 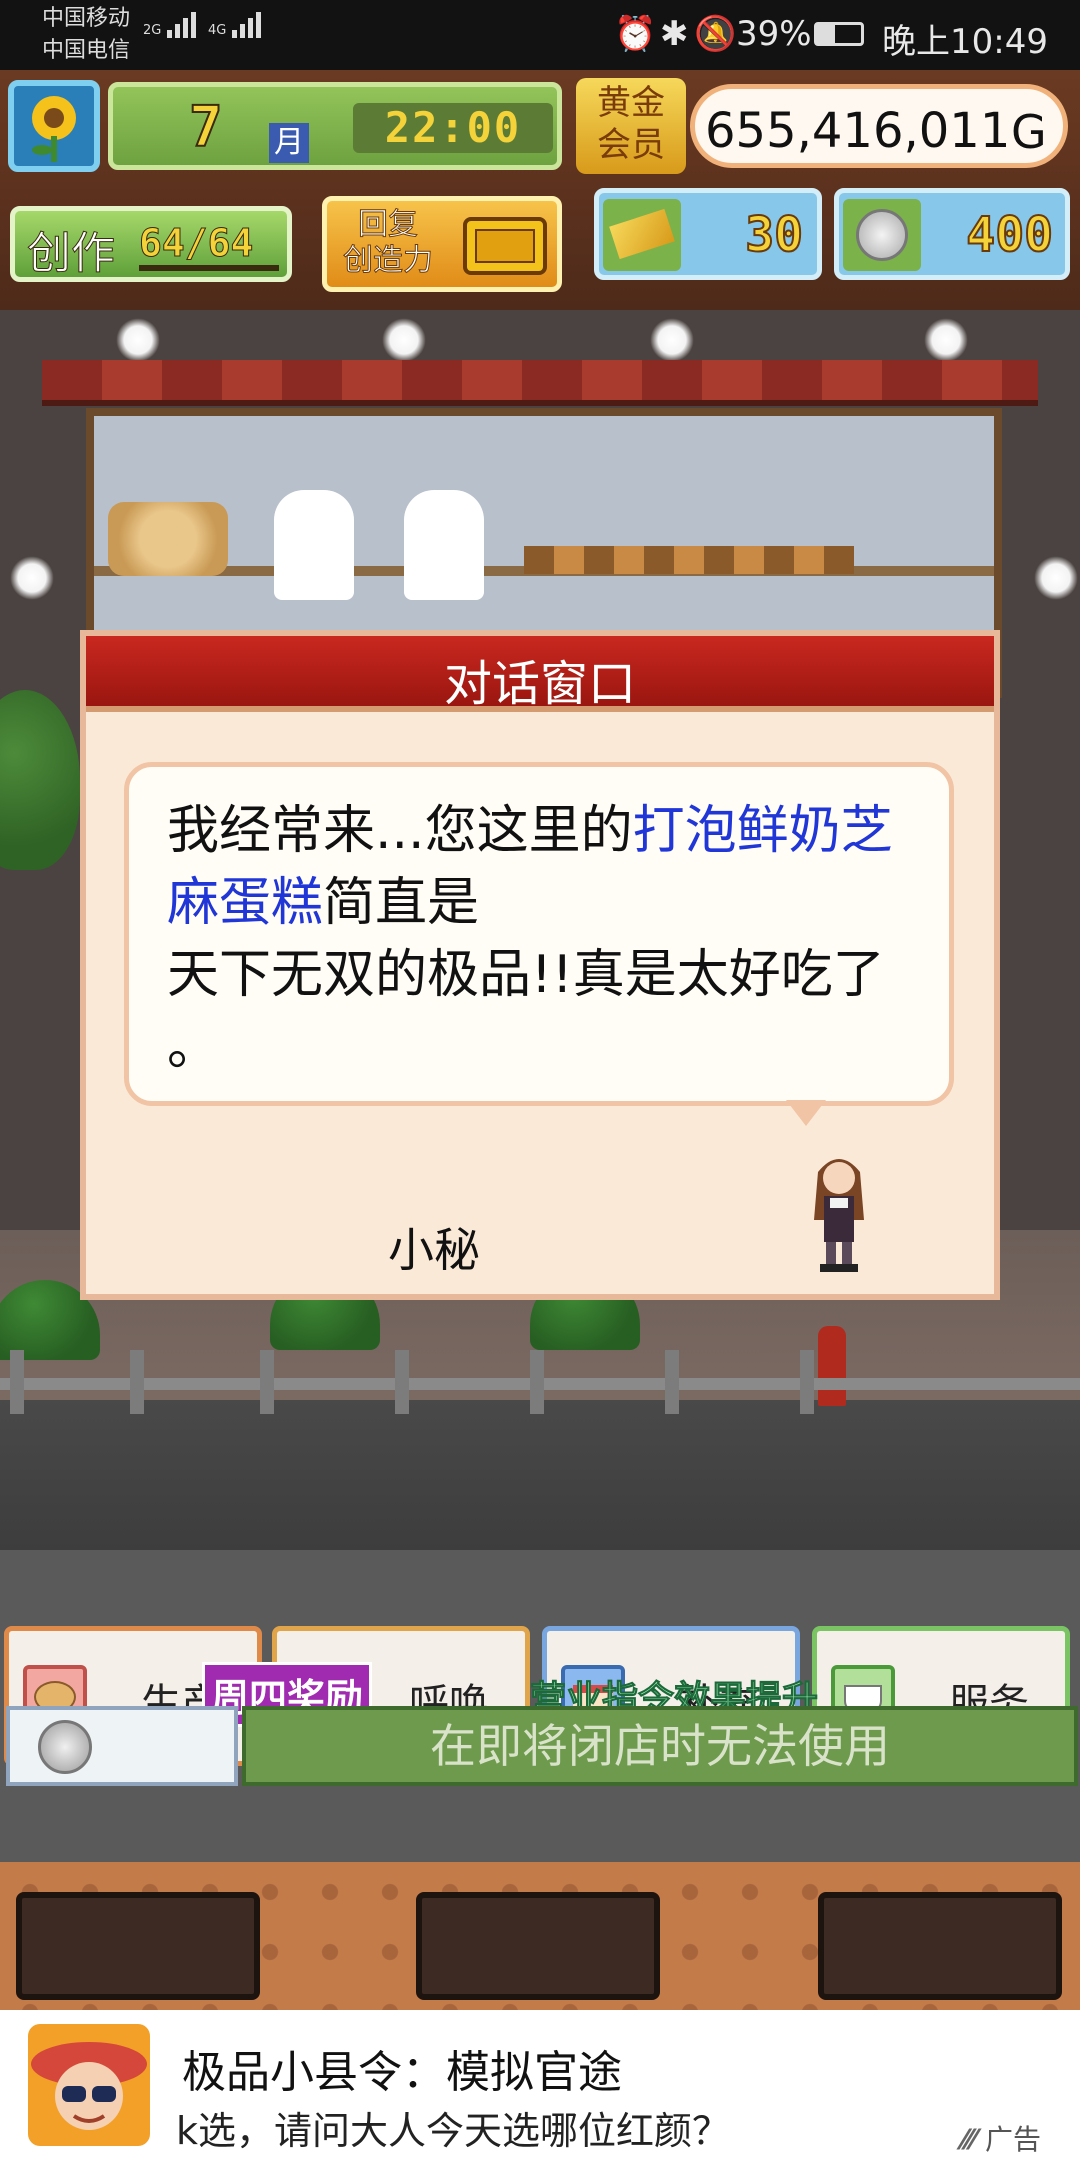 I want to click on bread-display, so click(x=168, y=539).